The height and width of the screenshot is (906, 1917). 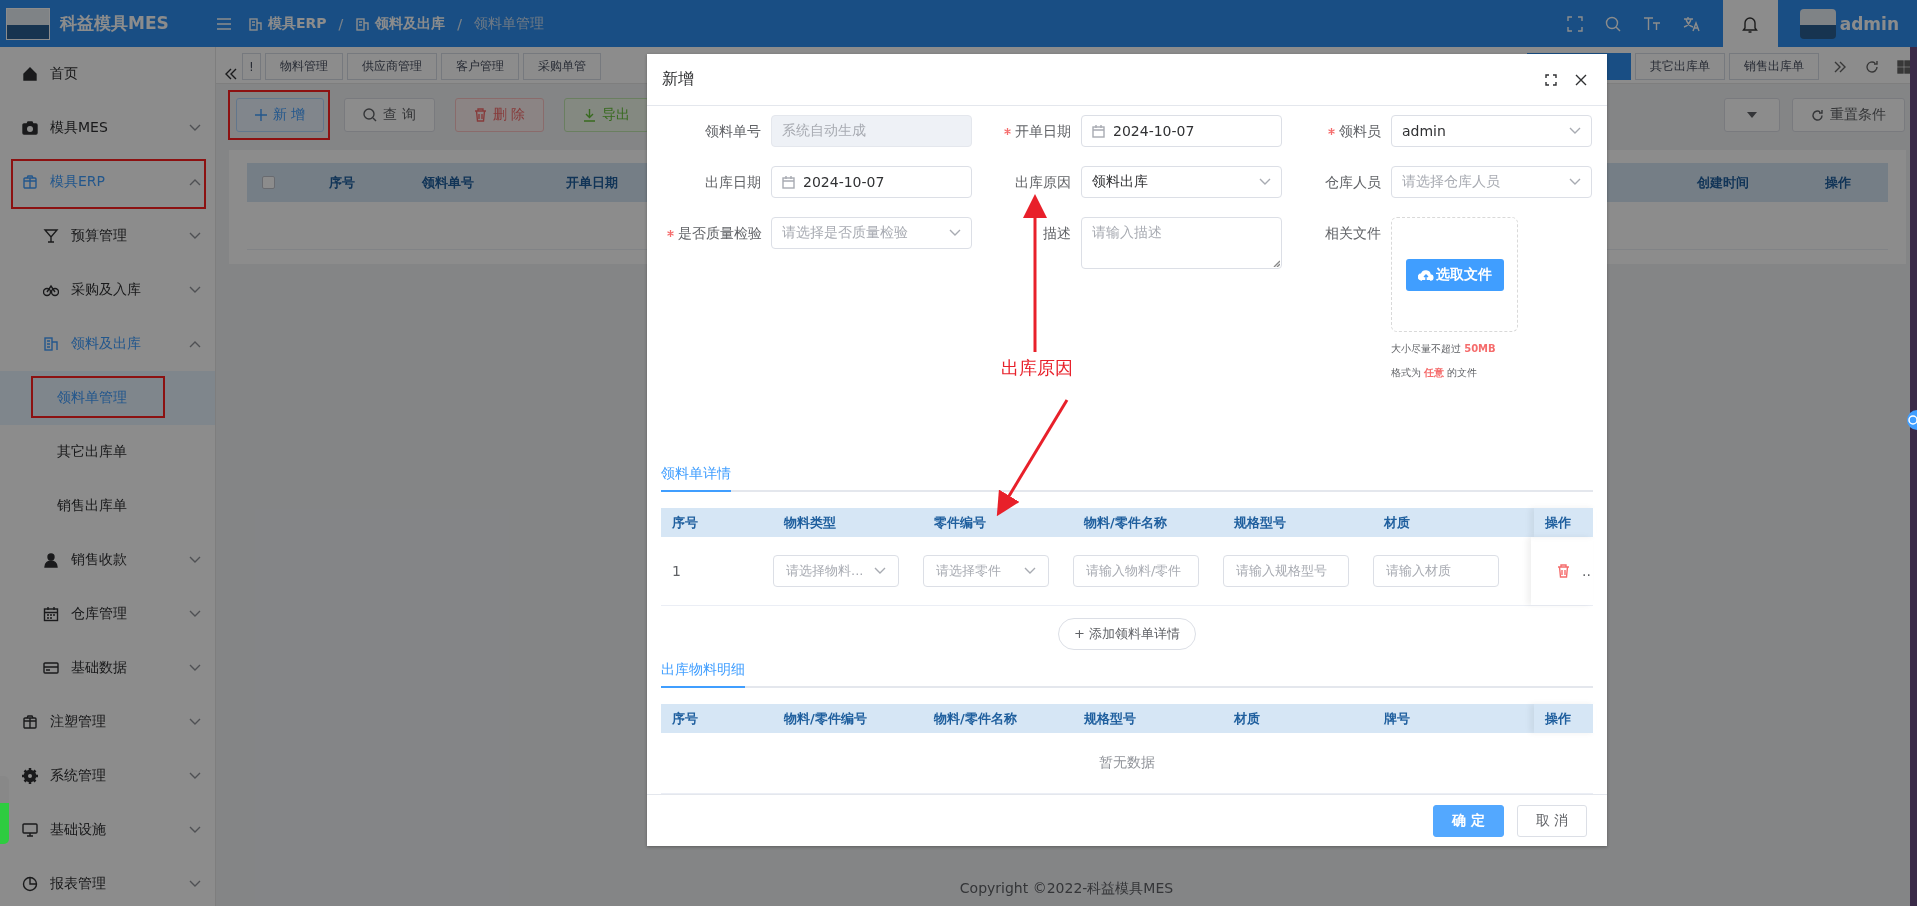 What do you see at coordinates (4, 810) in the screenshot?
I see `side-handle` at bounding box center [4, 810].